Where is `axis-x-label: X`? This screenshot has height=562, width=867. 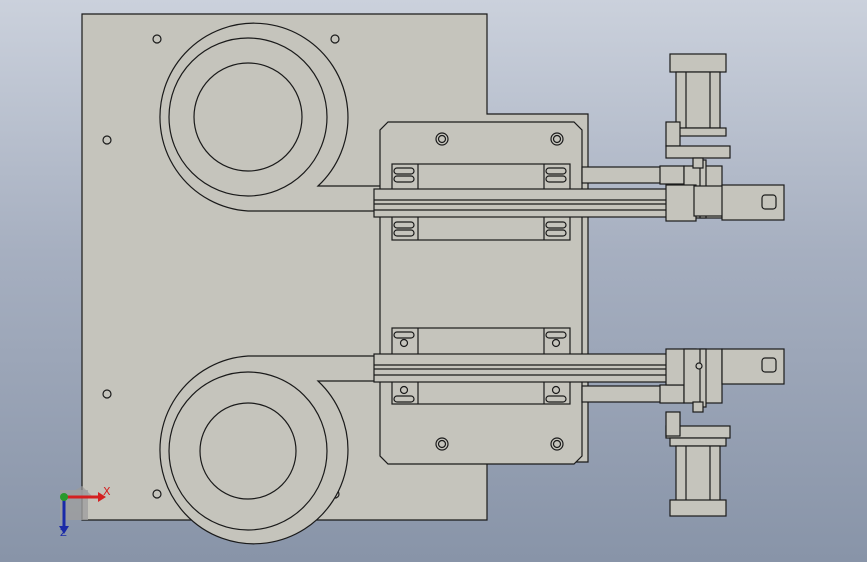 axis-x-label: X is located at coordinates (107, 491).